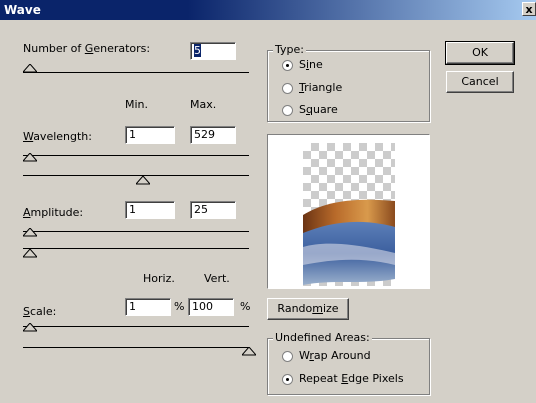 Image resolution: width=536 pixels, height=403 pixels. I want to click on wavelength-label: Wavelength:, so click(57, 136).